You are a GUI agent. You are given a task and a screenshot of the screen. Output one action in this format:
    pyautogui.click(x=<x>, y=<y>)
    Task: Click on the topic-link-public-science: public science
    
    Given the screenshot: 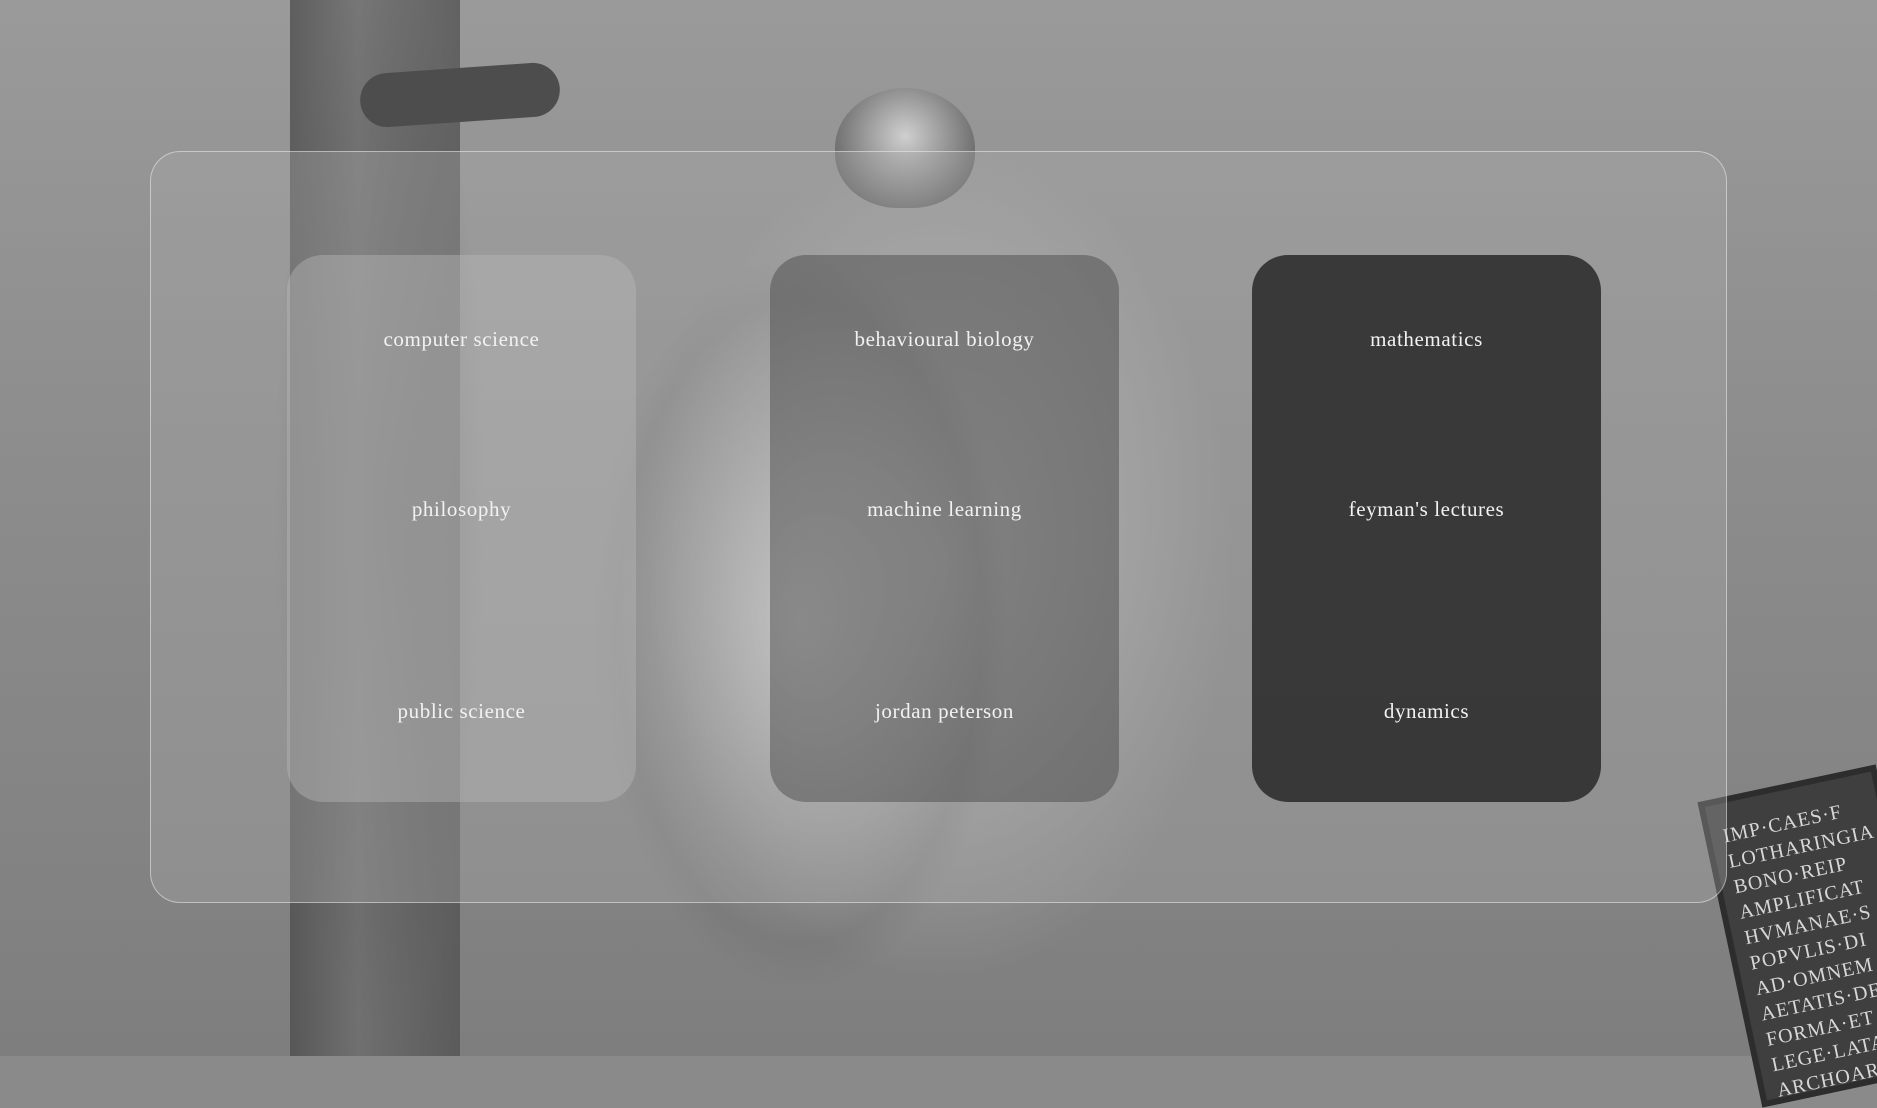 What is the action you would take?
    pyautogui.click(x=461, y=711)
    